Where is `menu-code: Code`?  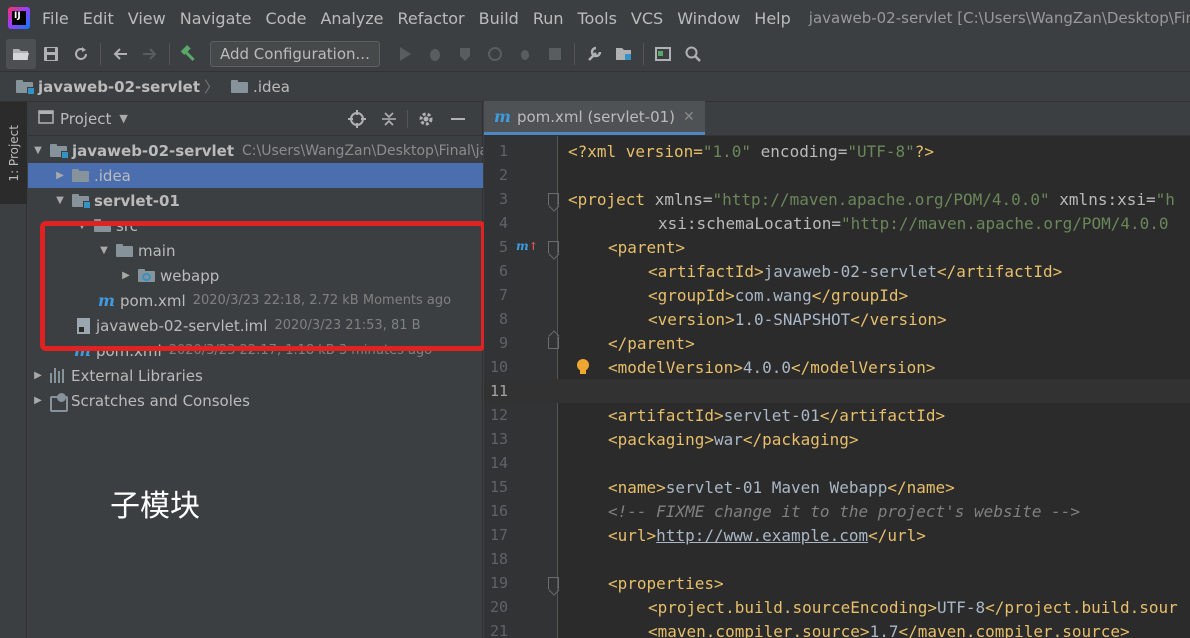
menu-code: Code is located at coordinates (286, 18).